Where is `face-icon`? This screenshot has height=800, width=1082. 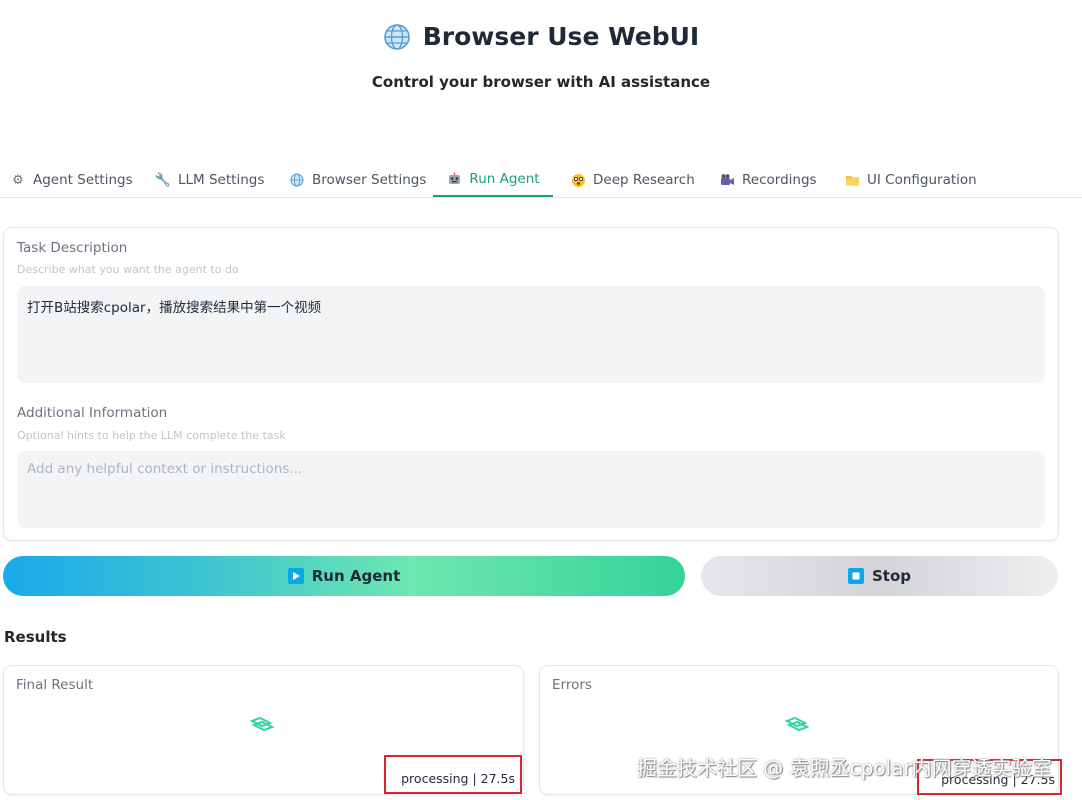 face-icon is located at coordinates (578, 180).